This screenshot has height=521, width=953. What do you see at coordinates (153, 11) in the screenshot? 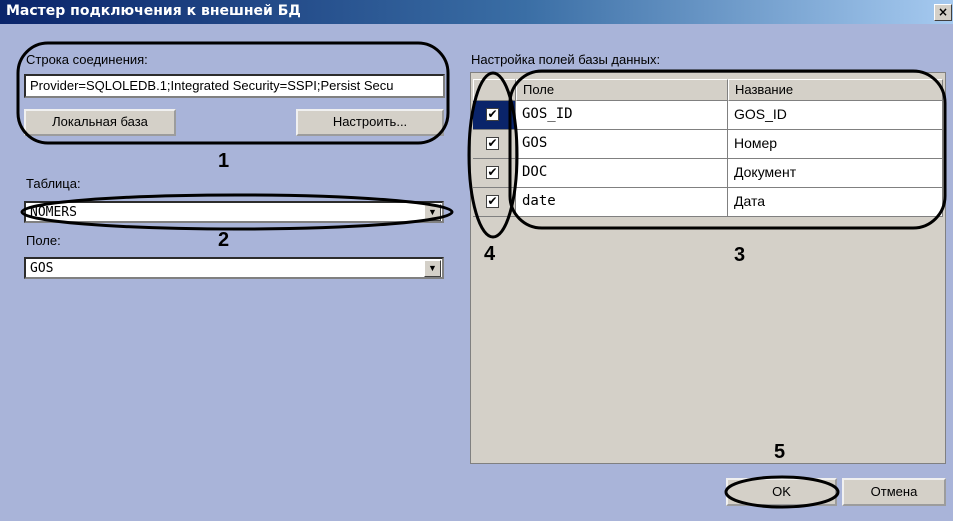
I see `window-title: Мастер подключения к внешней БД` at bounding box center [153, 11].